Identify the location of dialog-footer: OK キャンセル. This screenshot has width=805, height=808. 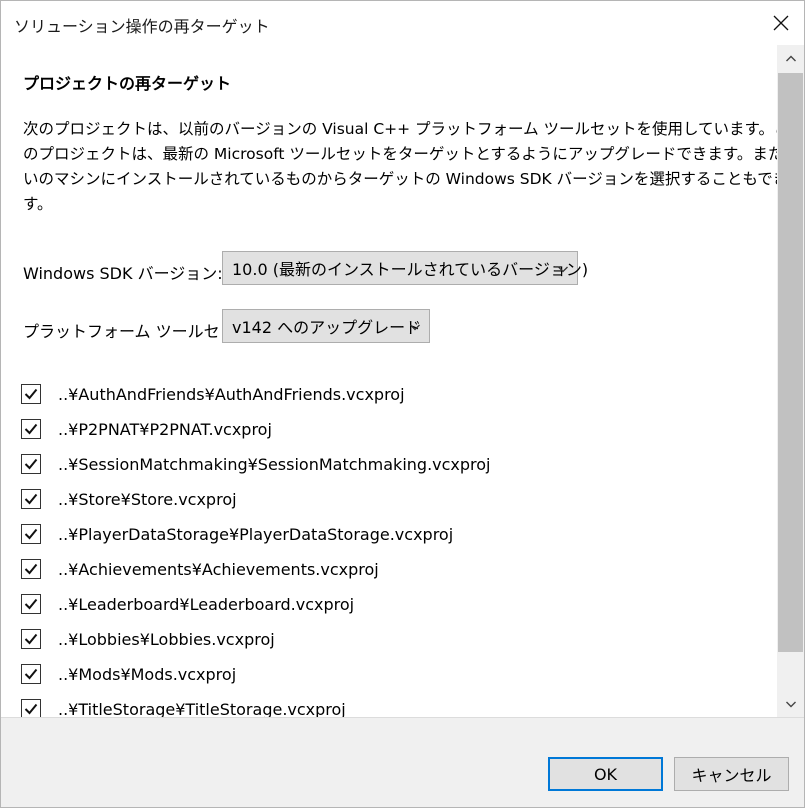
(402, 762).